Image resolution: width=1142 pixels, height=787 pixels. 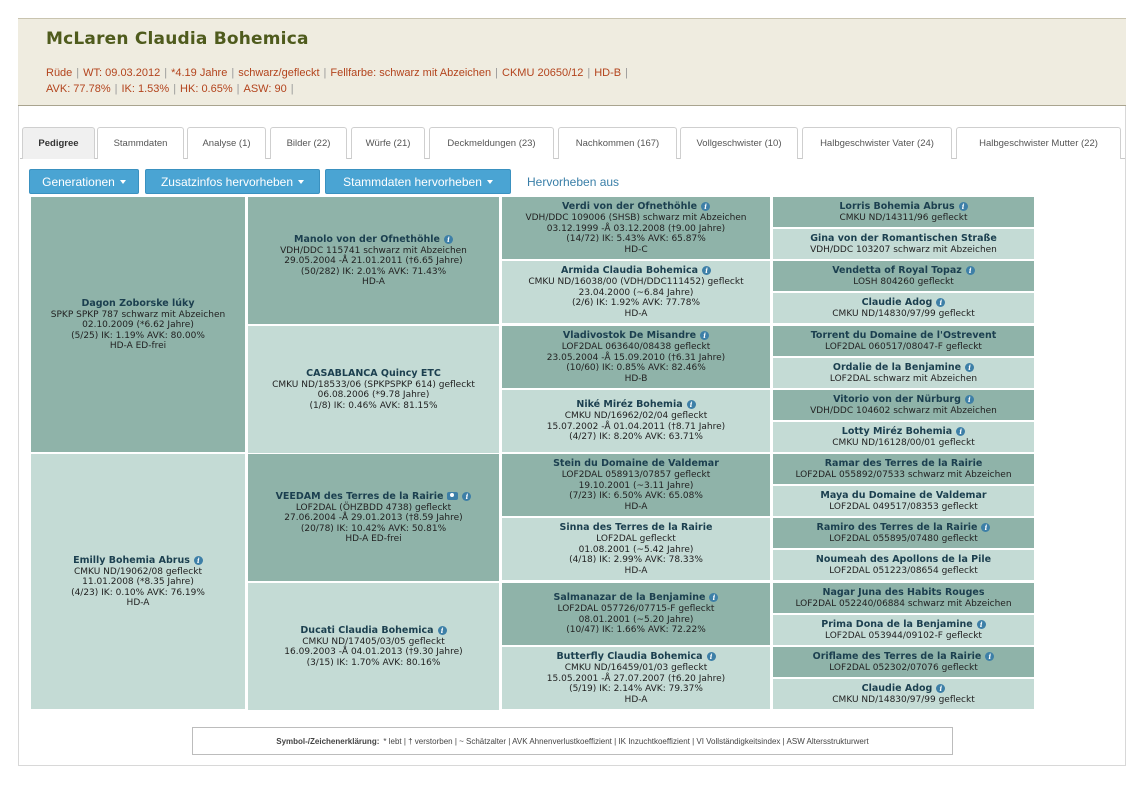 I want to click on dog-name-link: Armida Claudia Bohemica i, so click(x=636, y=271).